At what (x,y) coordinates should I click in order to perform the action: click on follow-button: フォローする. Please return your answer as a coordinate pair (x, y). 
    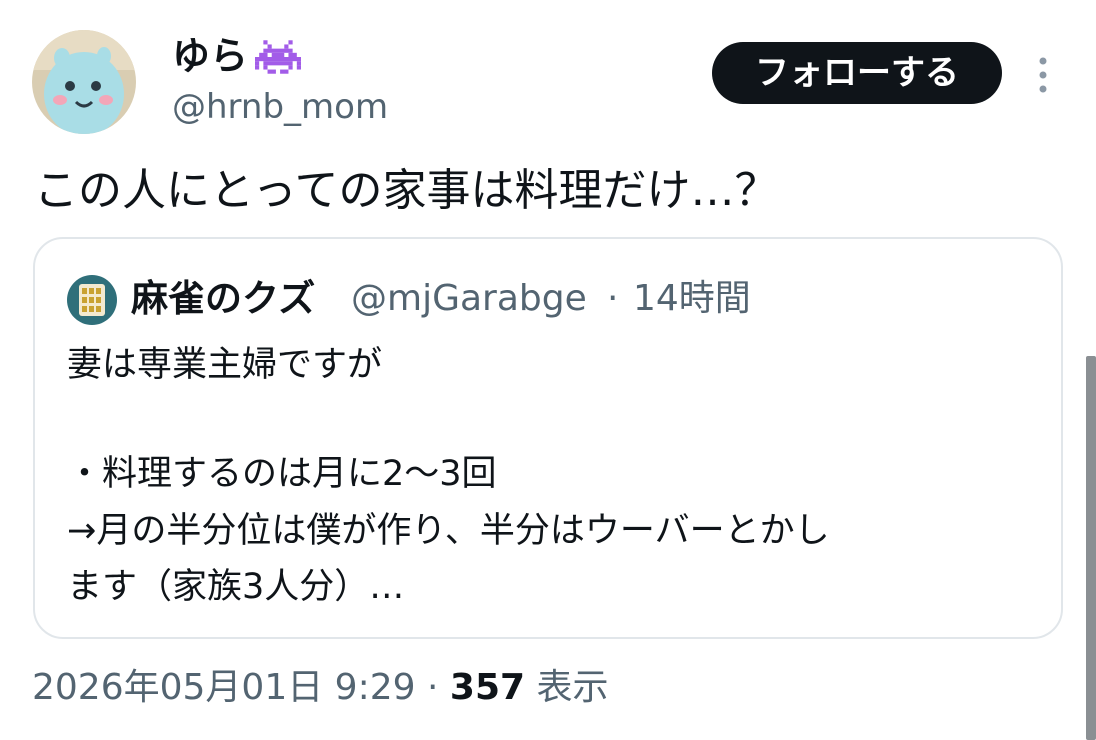
    Looking at the image, I should click on (857, 73).